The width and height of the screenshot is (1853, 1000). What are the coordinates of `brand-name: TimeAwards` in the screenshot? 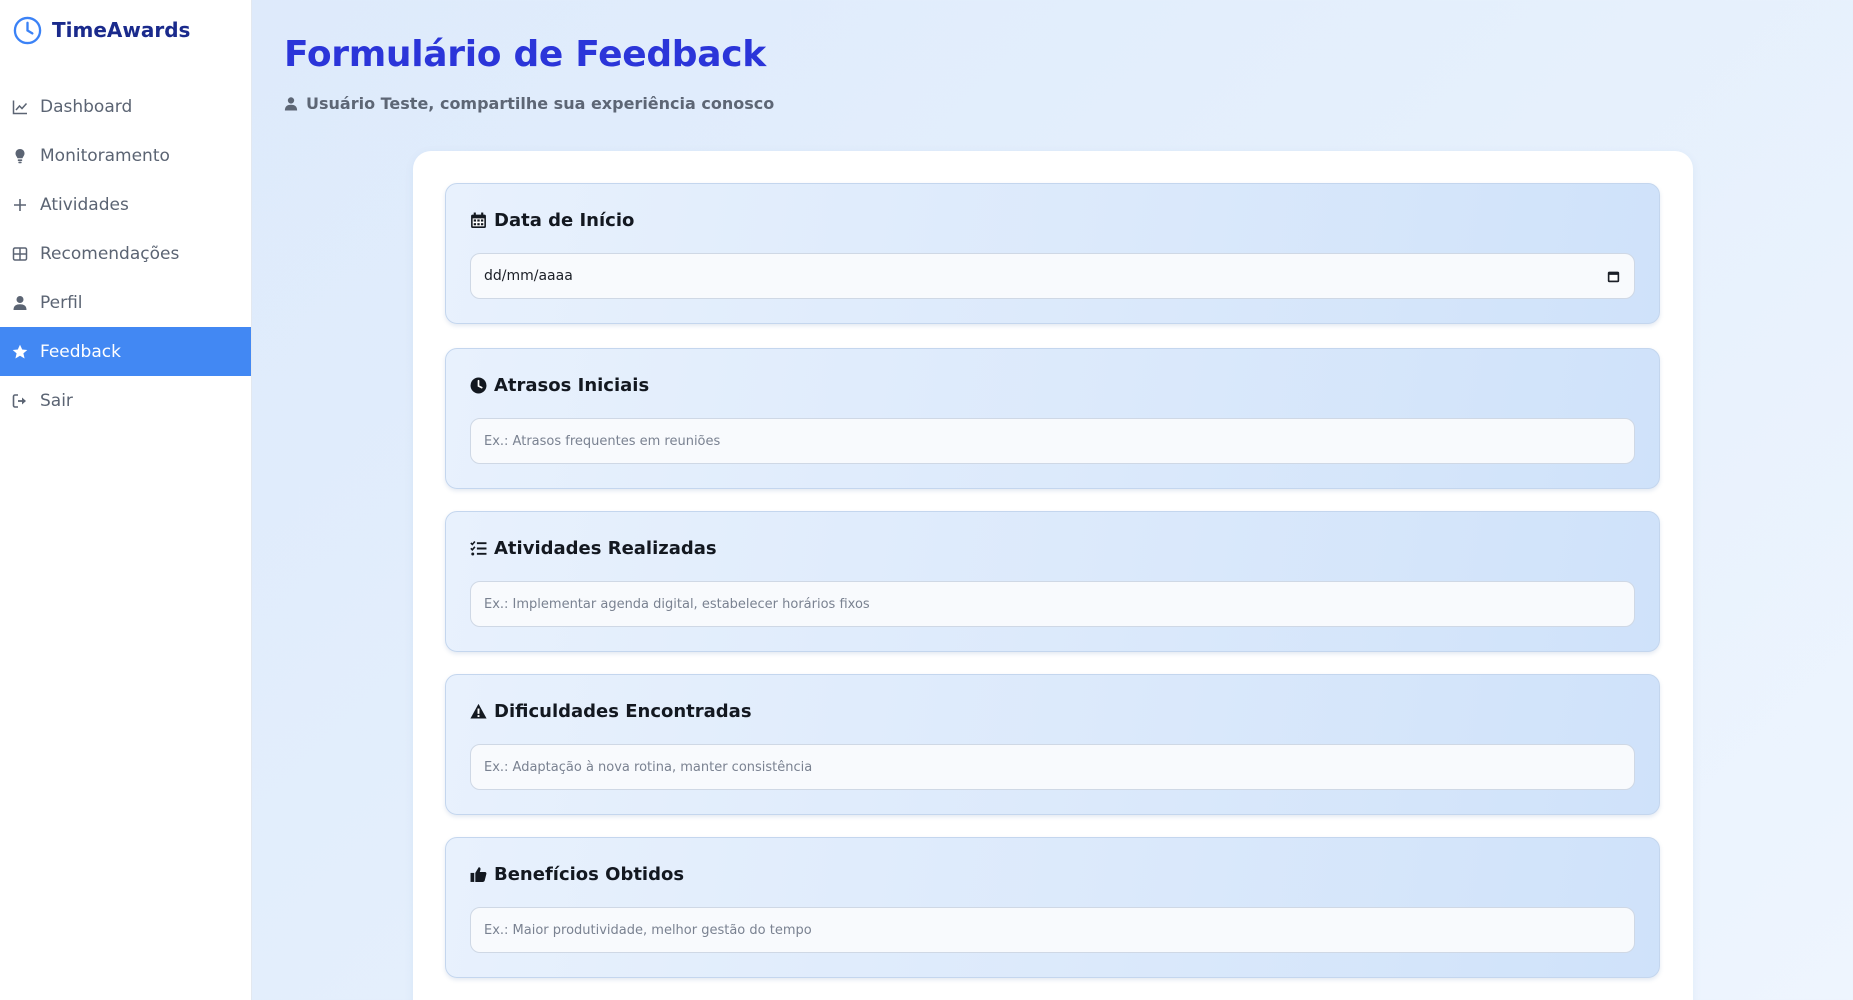 It's located at (121, 30).